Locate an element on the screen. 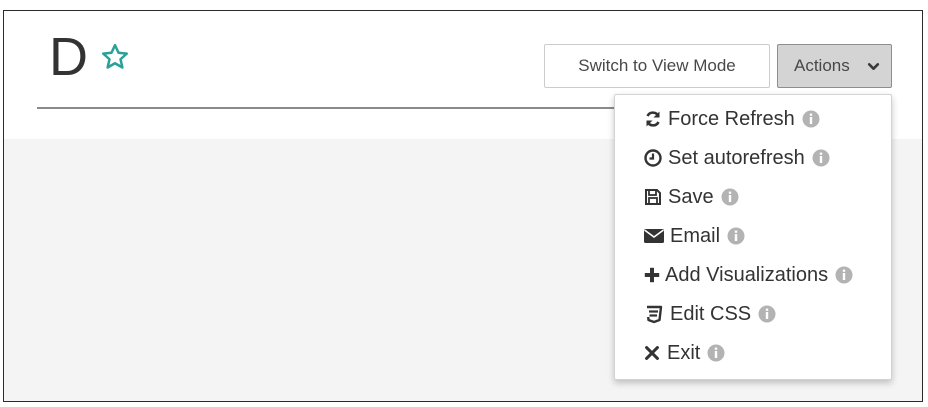  menu-item-label: Add Visualizations is located at coordinates (747, 274).